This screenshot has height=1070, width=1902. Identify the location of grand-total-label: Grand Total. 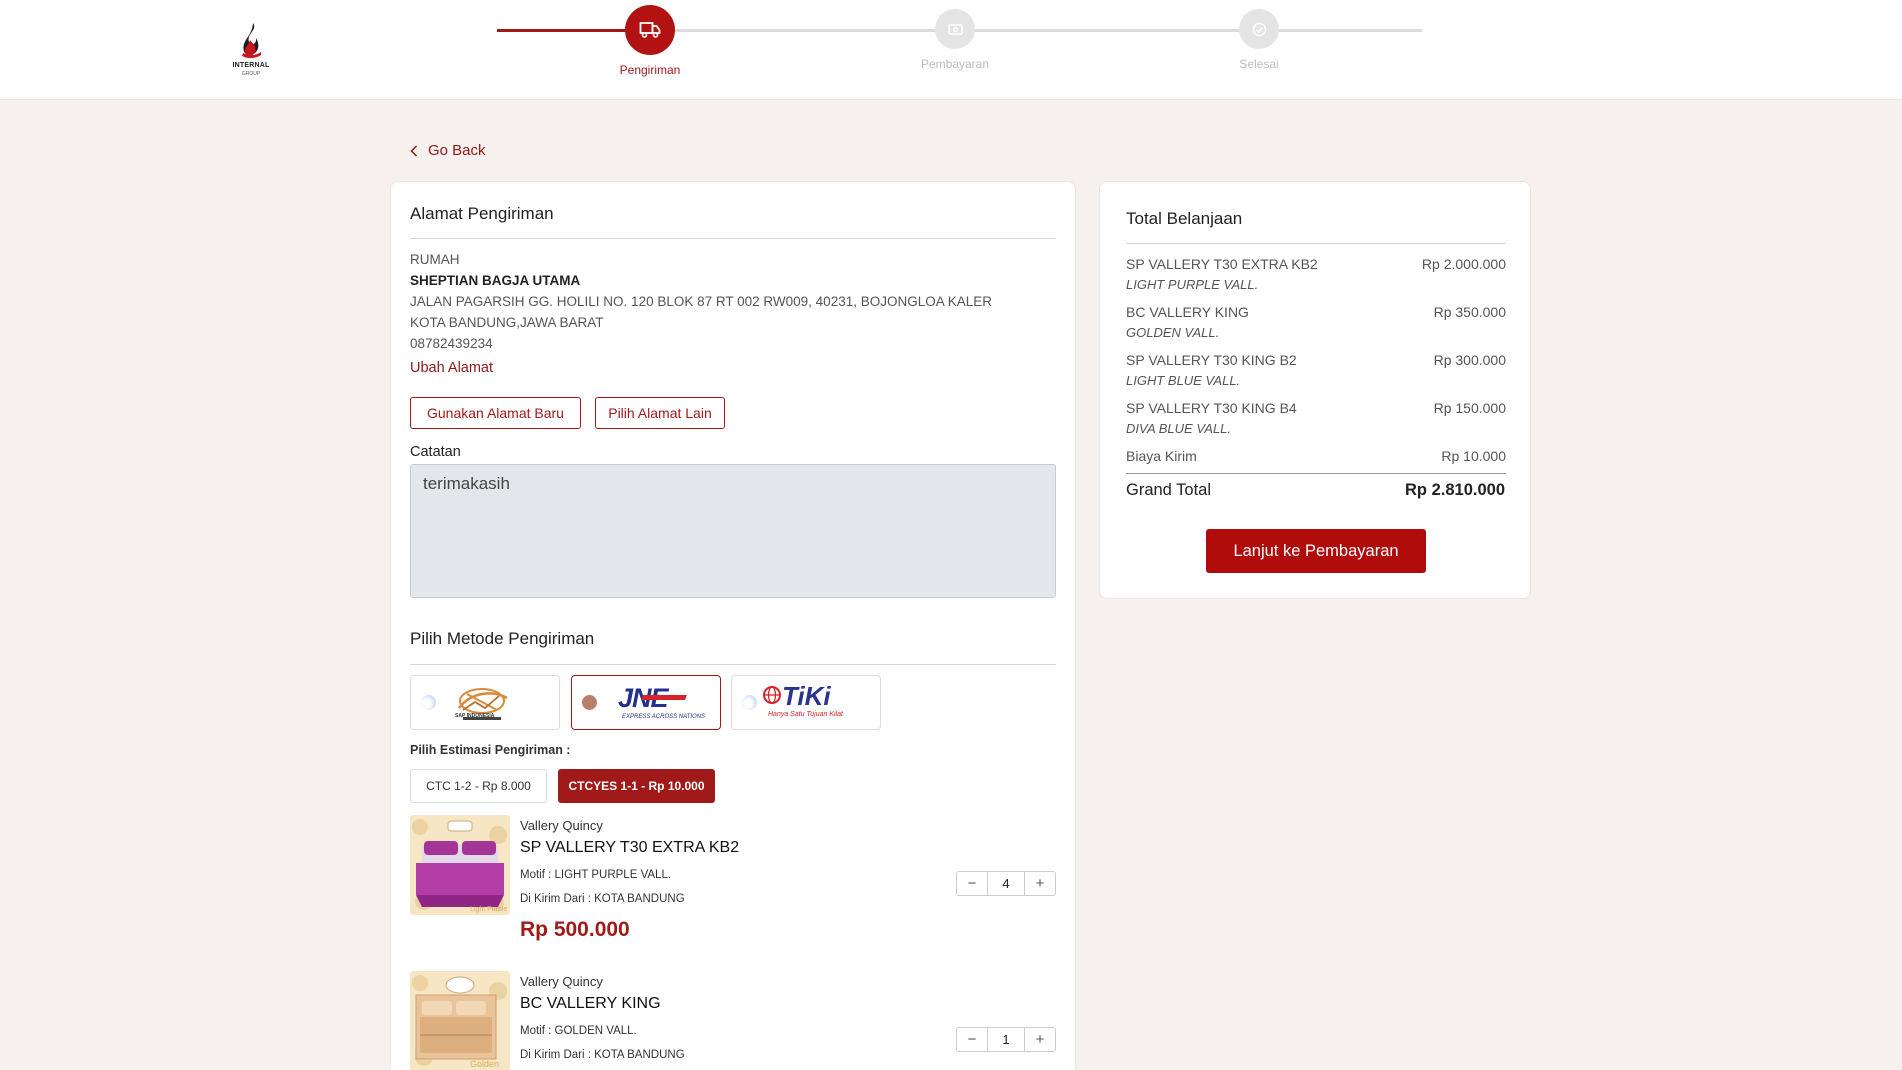
(1168, 490).